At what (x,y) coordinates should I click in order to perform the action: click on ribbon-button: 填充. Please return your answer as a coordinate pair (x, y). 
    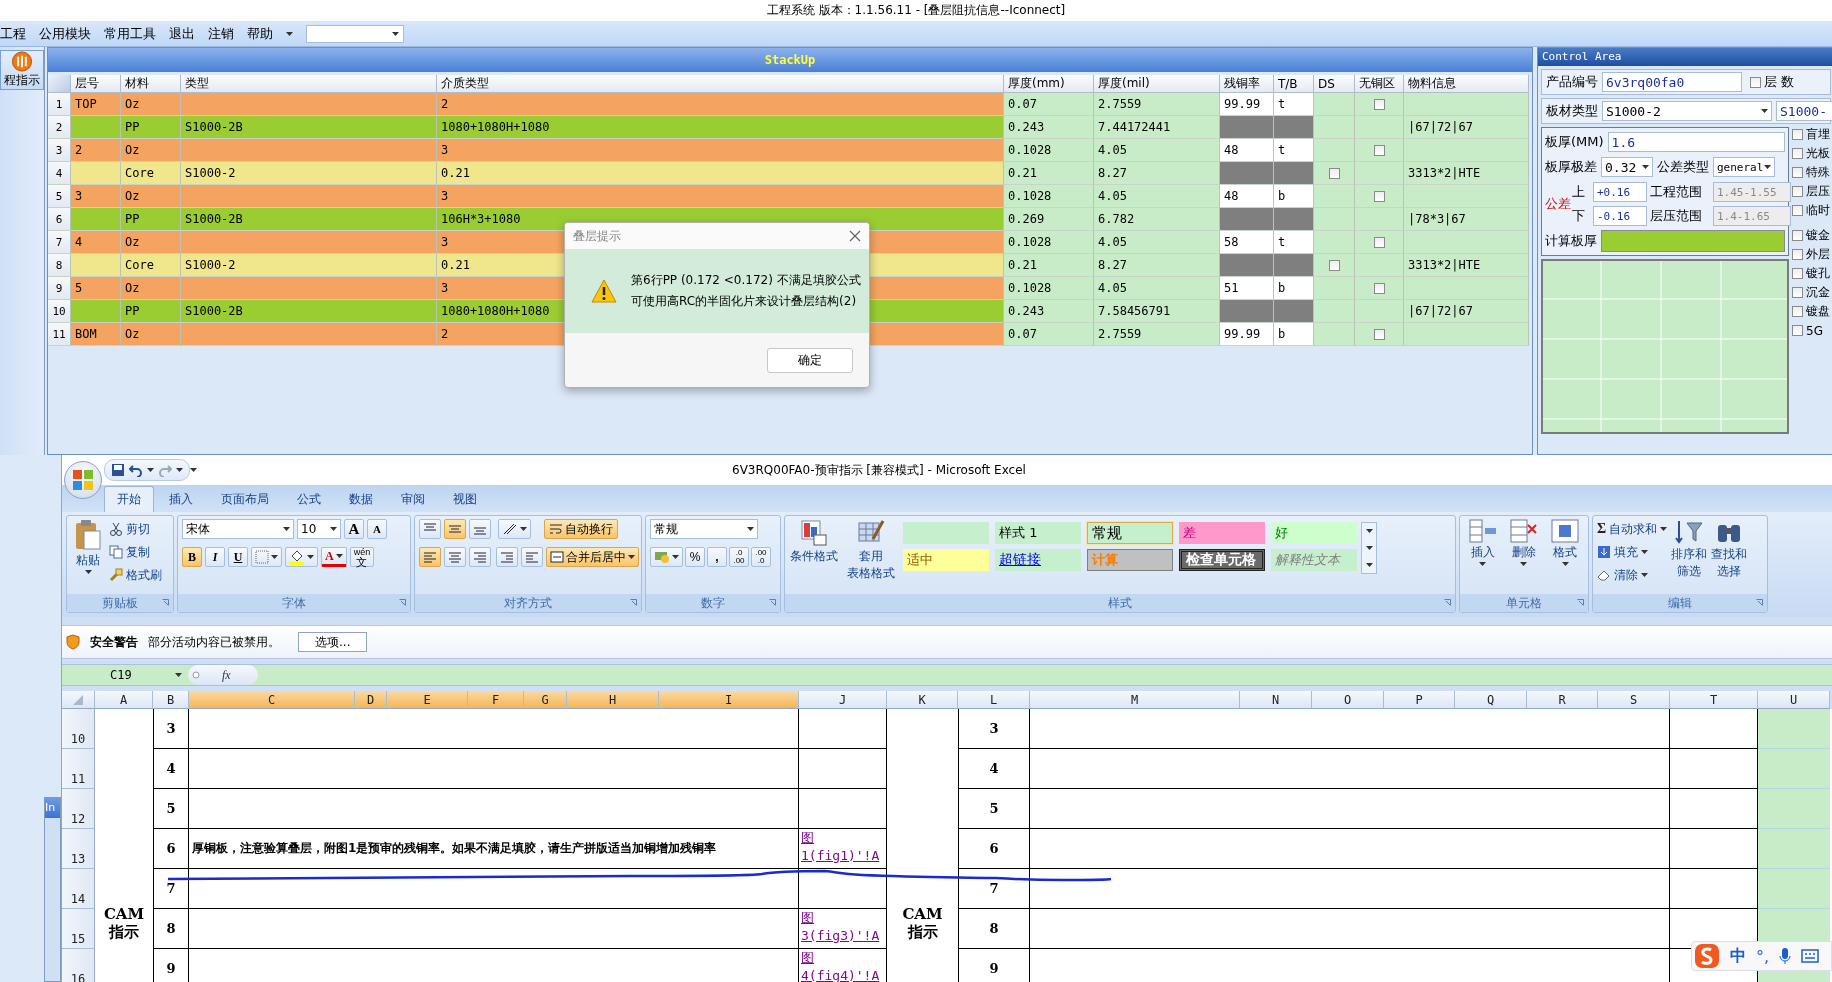
    Looking at the image, I should click on (1632, 552).